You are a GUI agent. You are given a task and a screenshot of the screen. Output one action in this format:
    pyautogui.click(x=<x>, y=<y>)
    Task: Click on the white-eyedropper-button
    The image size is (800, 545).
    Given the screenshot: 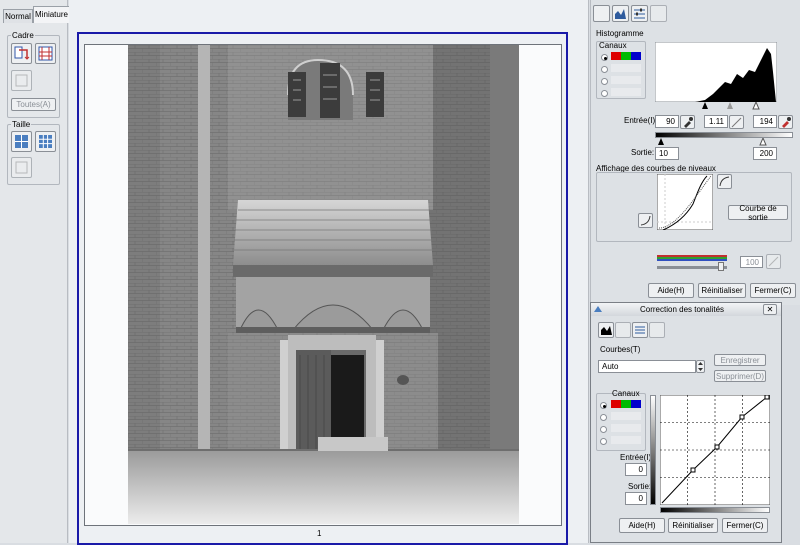 What is the action you would take?
    pyautogui.click(x=785, y=122)
    